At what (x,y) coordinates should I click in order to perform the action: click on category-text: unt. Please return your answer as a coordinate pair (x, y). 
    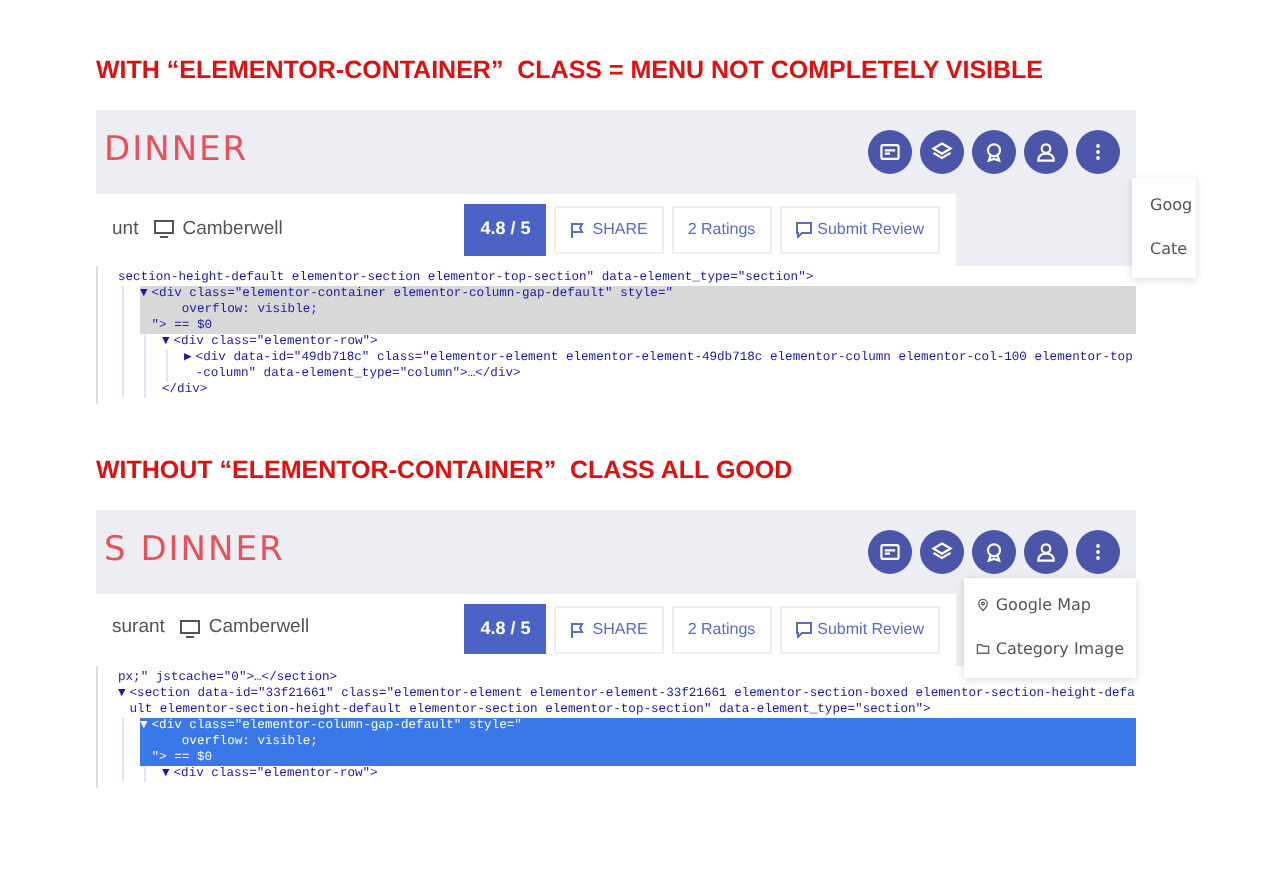
    Looking at the image, I should click on (125, 229).